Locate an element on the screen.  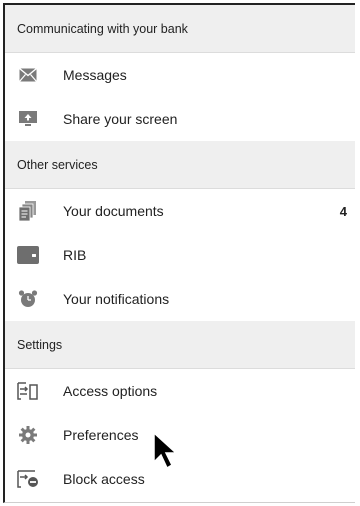
menu-item-label: Messages is located at coordinates (95, 75).